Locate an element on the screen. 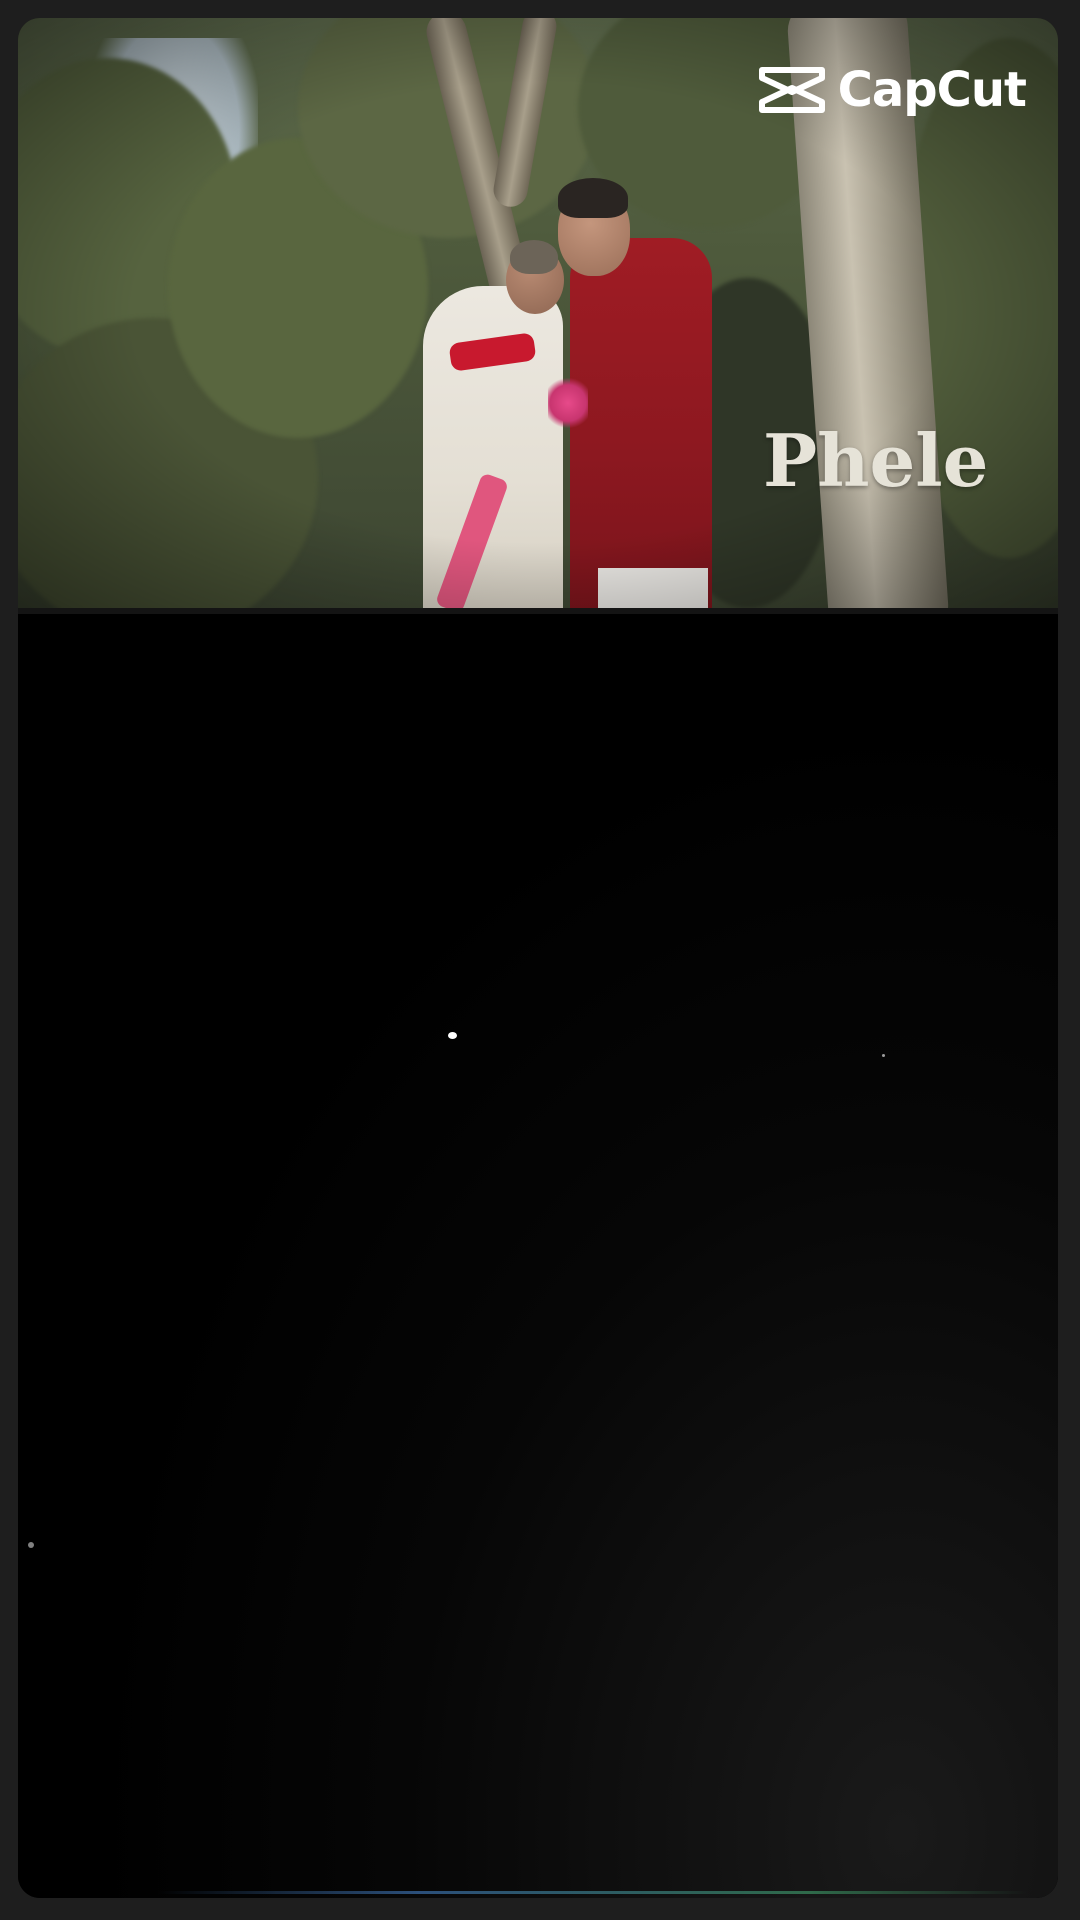 This screenshot has height=1920, width=1080. playback-progress-line is located at coordinates (593, 1892).